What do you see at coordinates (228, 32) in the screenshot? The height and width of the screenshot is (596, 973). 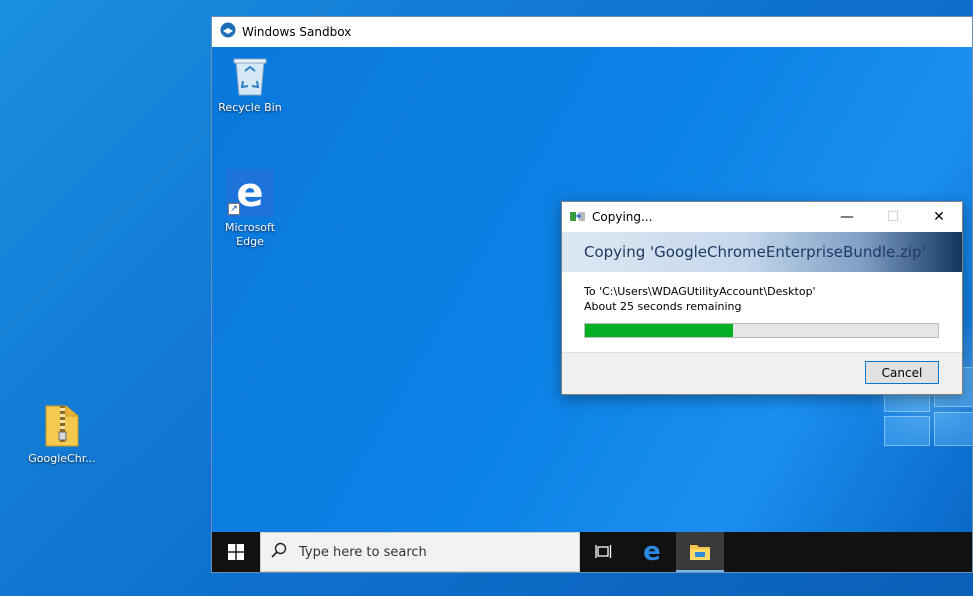 I see `sandbox-app-icon` at bounding box center [228, 32].